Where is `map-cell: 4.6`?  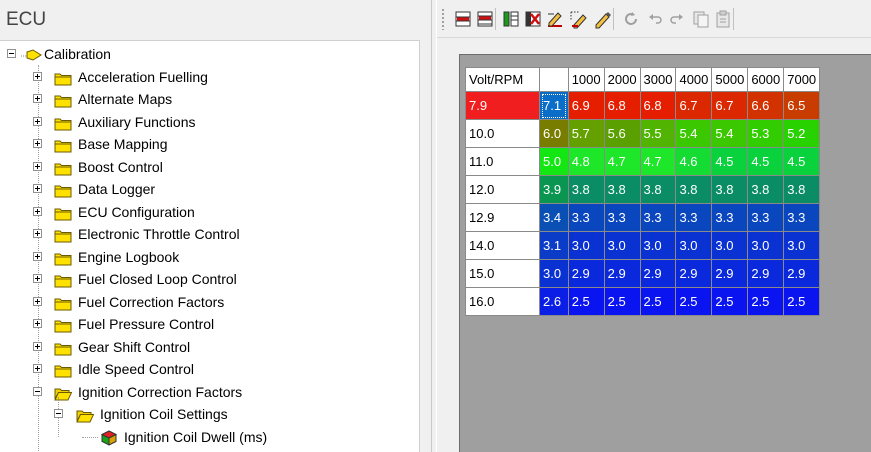 map-cell: 4.6 is located at coordinates (694, 161).